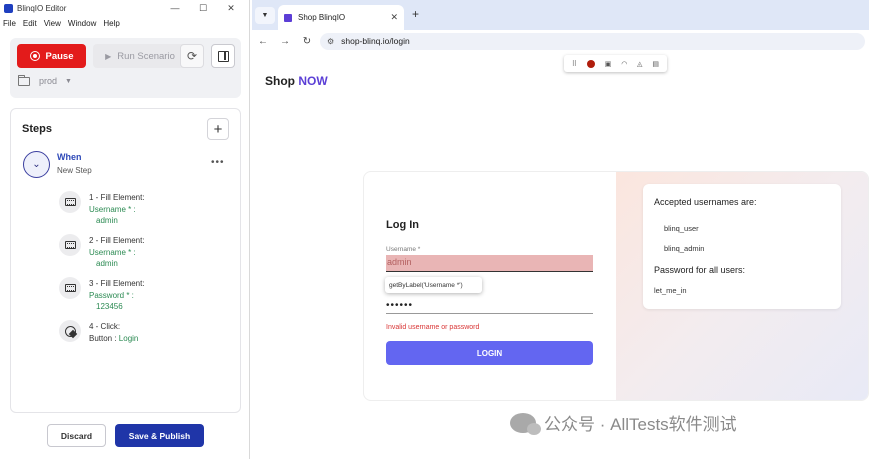 Image resolution: width=869 pixels, height=459 pixels. I want to click on text-icon: ▤, so click(655, 64).